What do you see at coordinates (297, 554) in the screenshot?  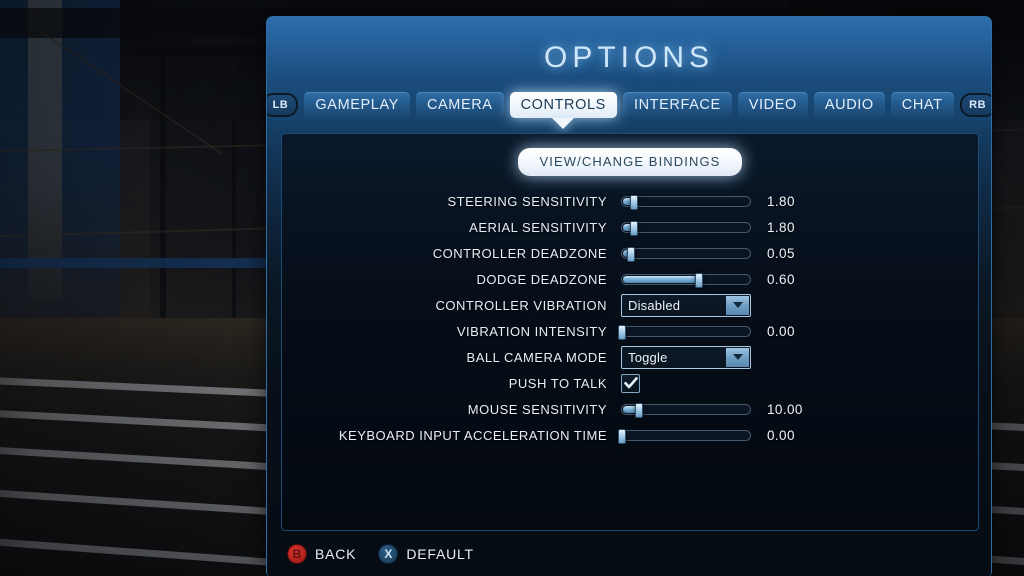 I see `button-b-icon: B` at bounding box center [297, 554].